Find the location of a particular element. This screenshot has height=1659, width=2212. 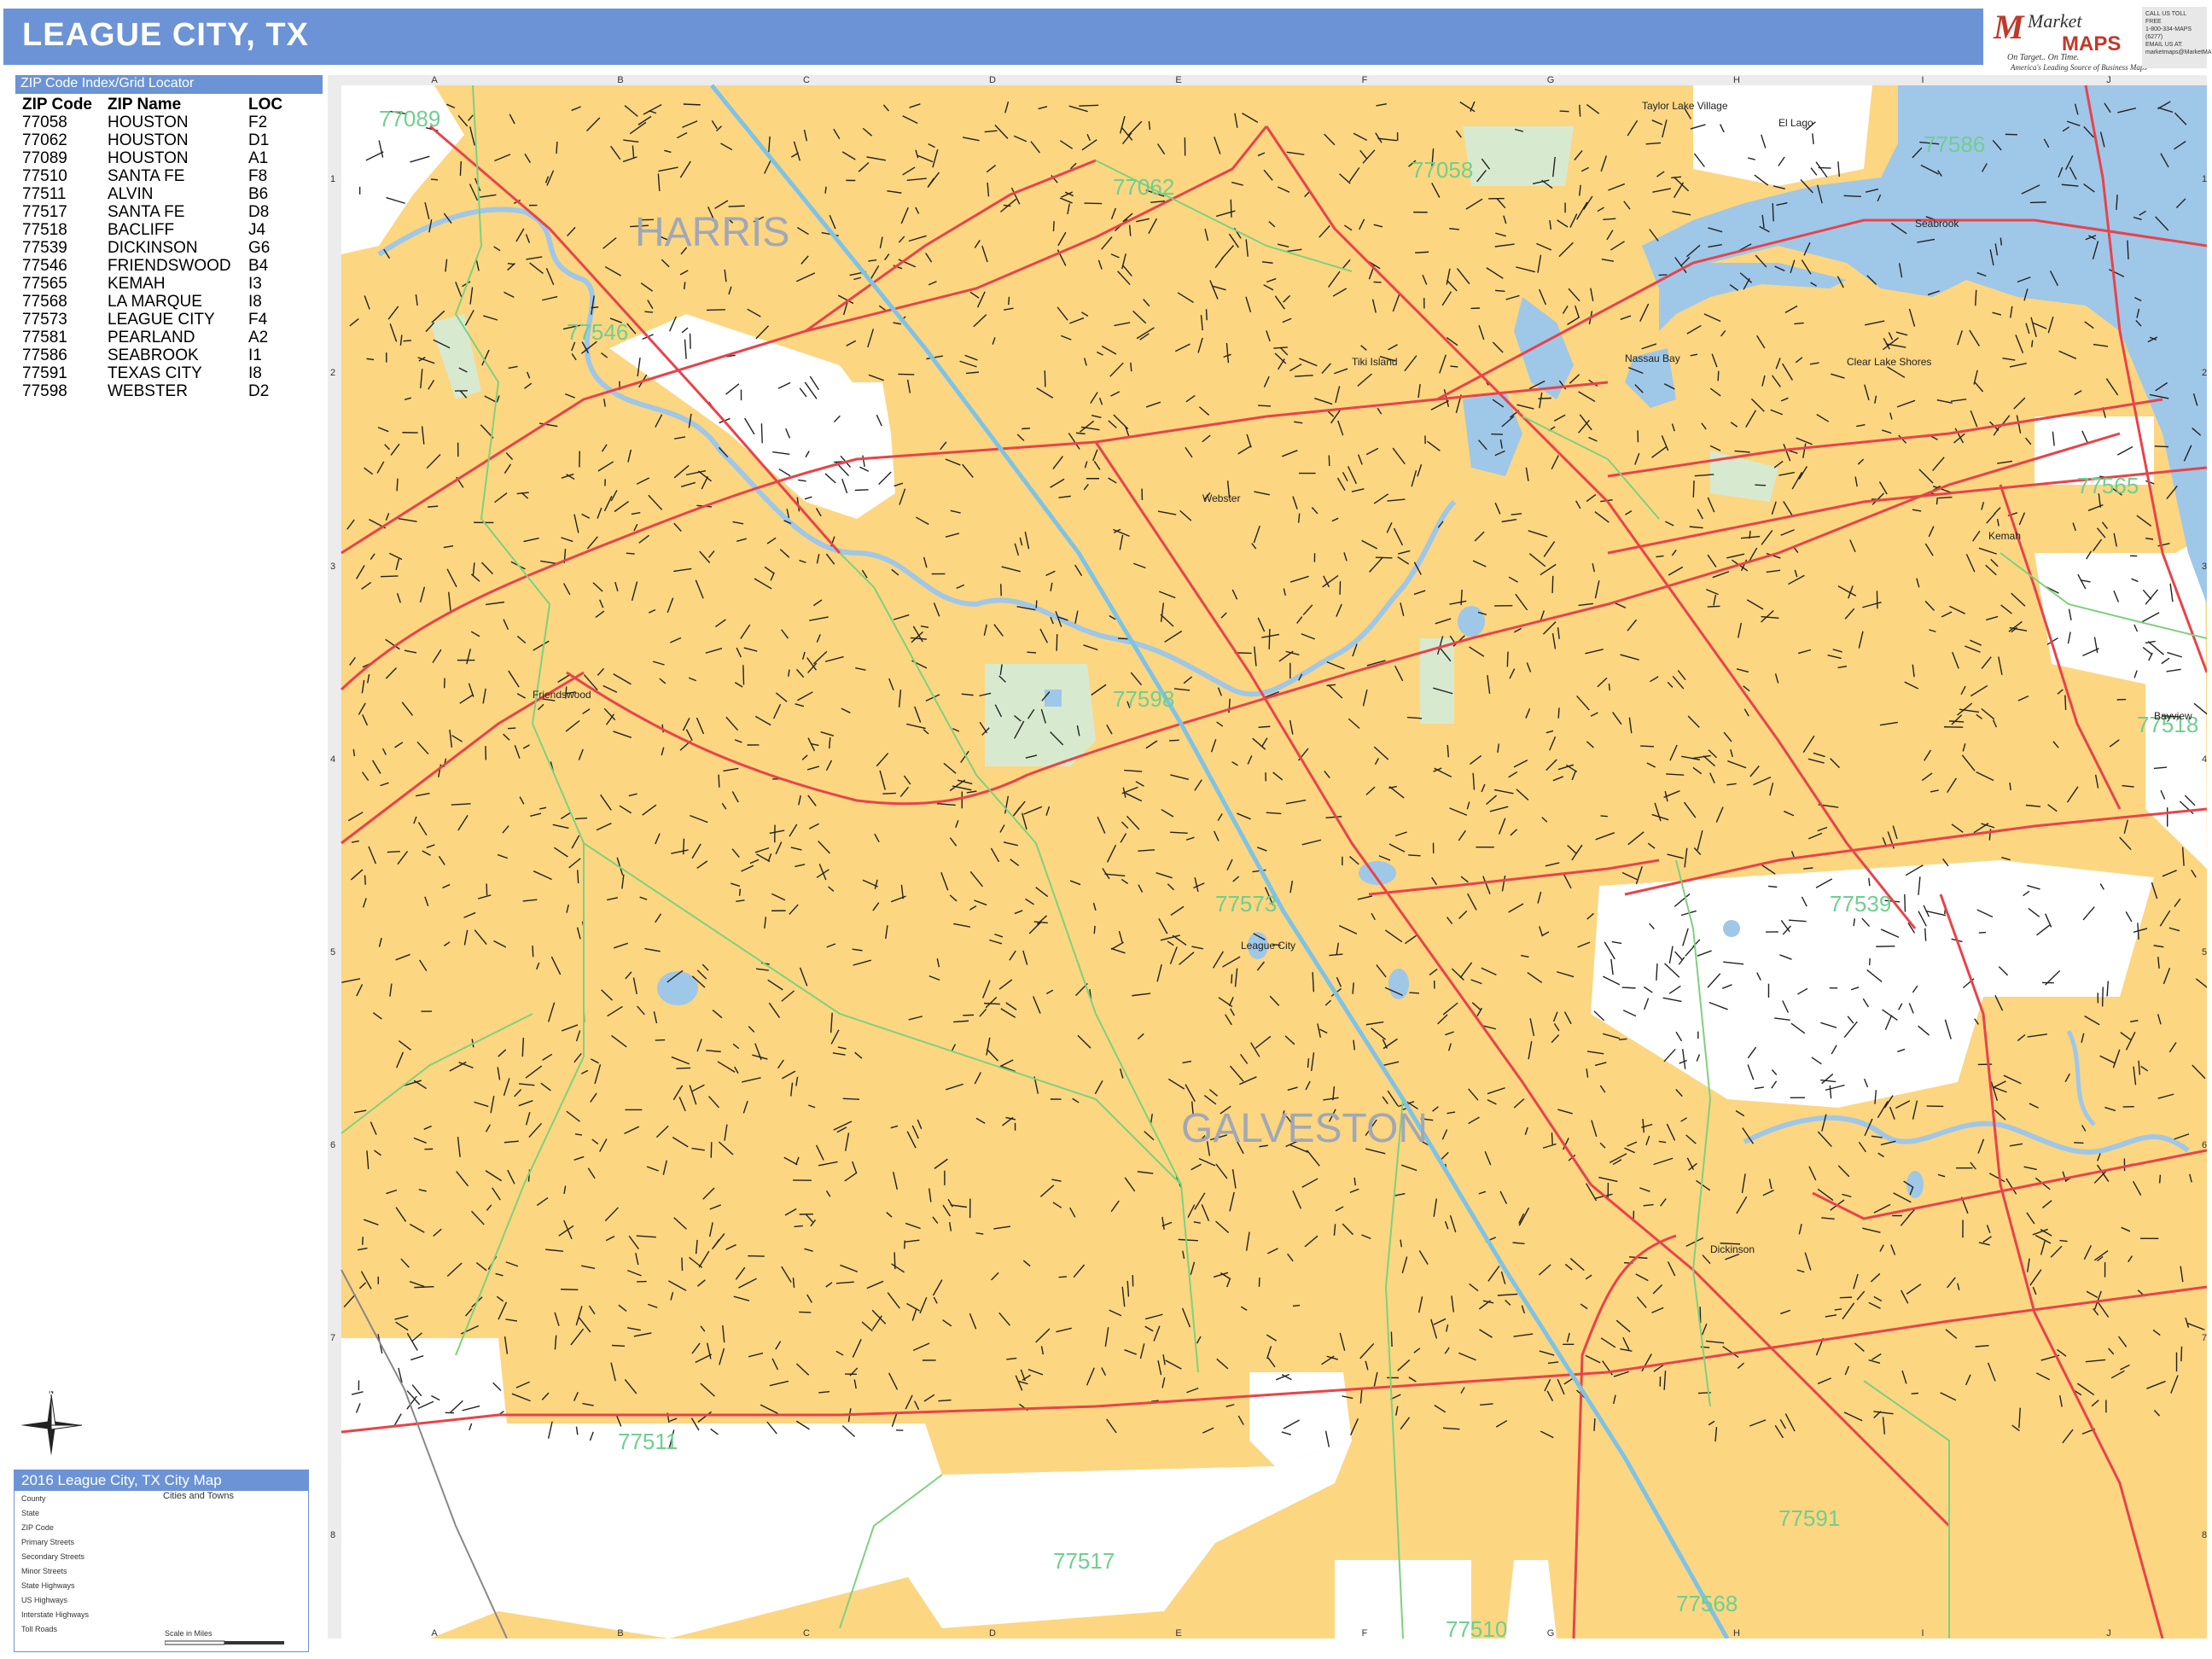

col-header: ZIP Code is located at coordinates (57, 105).